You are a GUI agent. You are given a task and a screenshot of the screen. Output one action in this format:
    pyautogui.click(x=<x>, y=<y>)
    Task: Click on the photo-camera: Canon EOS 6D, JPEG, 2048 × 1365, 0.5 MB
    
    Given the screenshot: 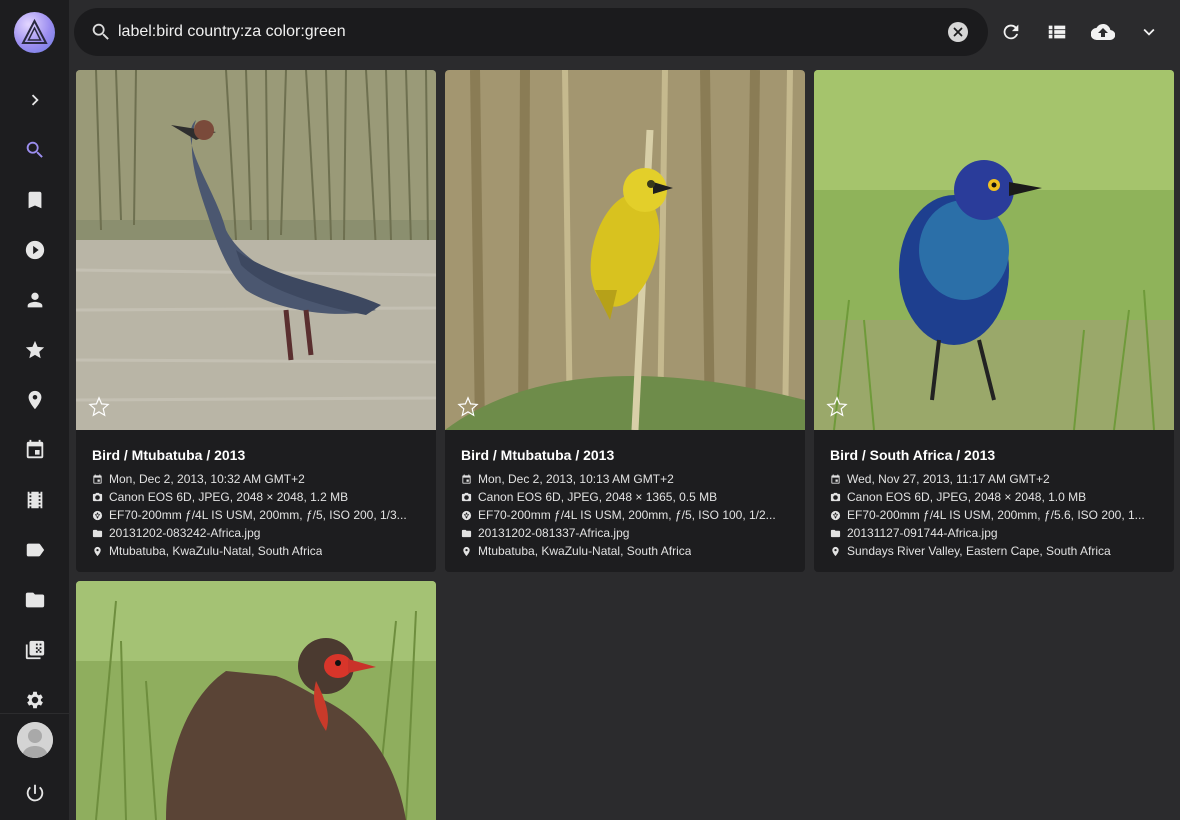 What is the action you would take?
    pyautogui.click(x=628, y=497)
    